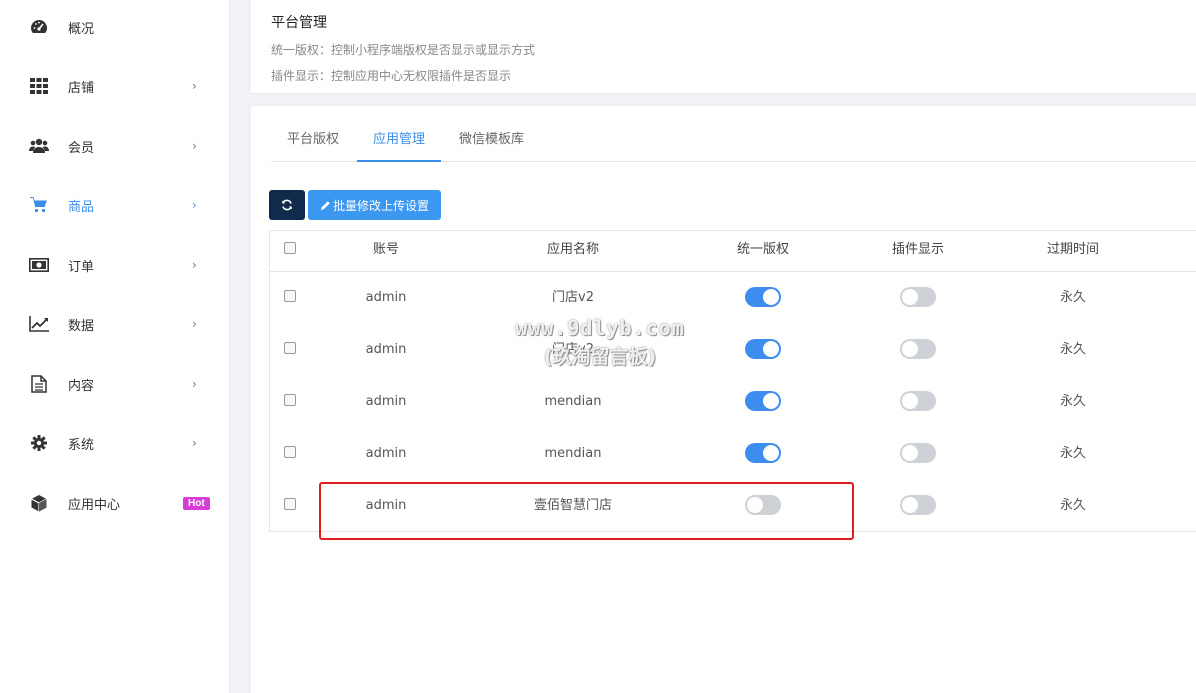 Image resolution: width=1196 pixels, height=693 pixels. Describe the element at coordinates (733, 506) in the screenshot. I see `table-row: admin 壹佰智慧门店 永久` at that location.